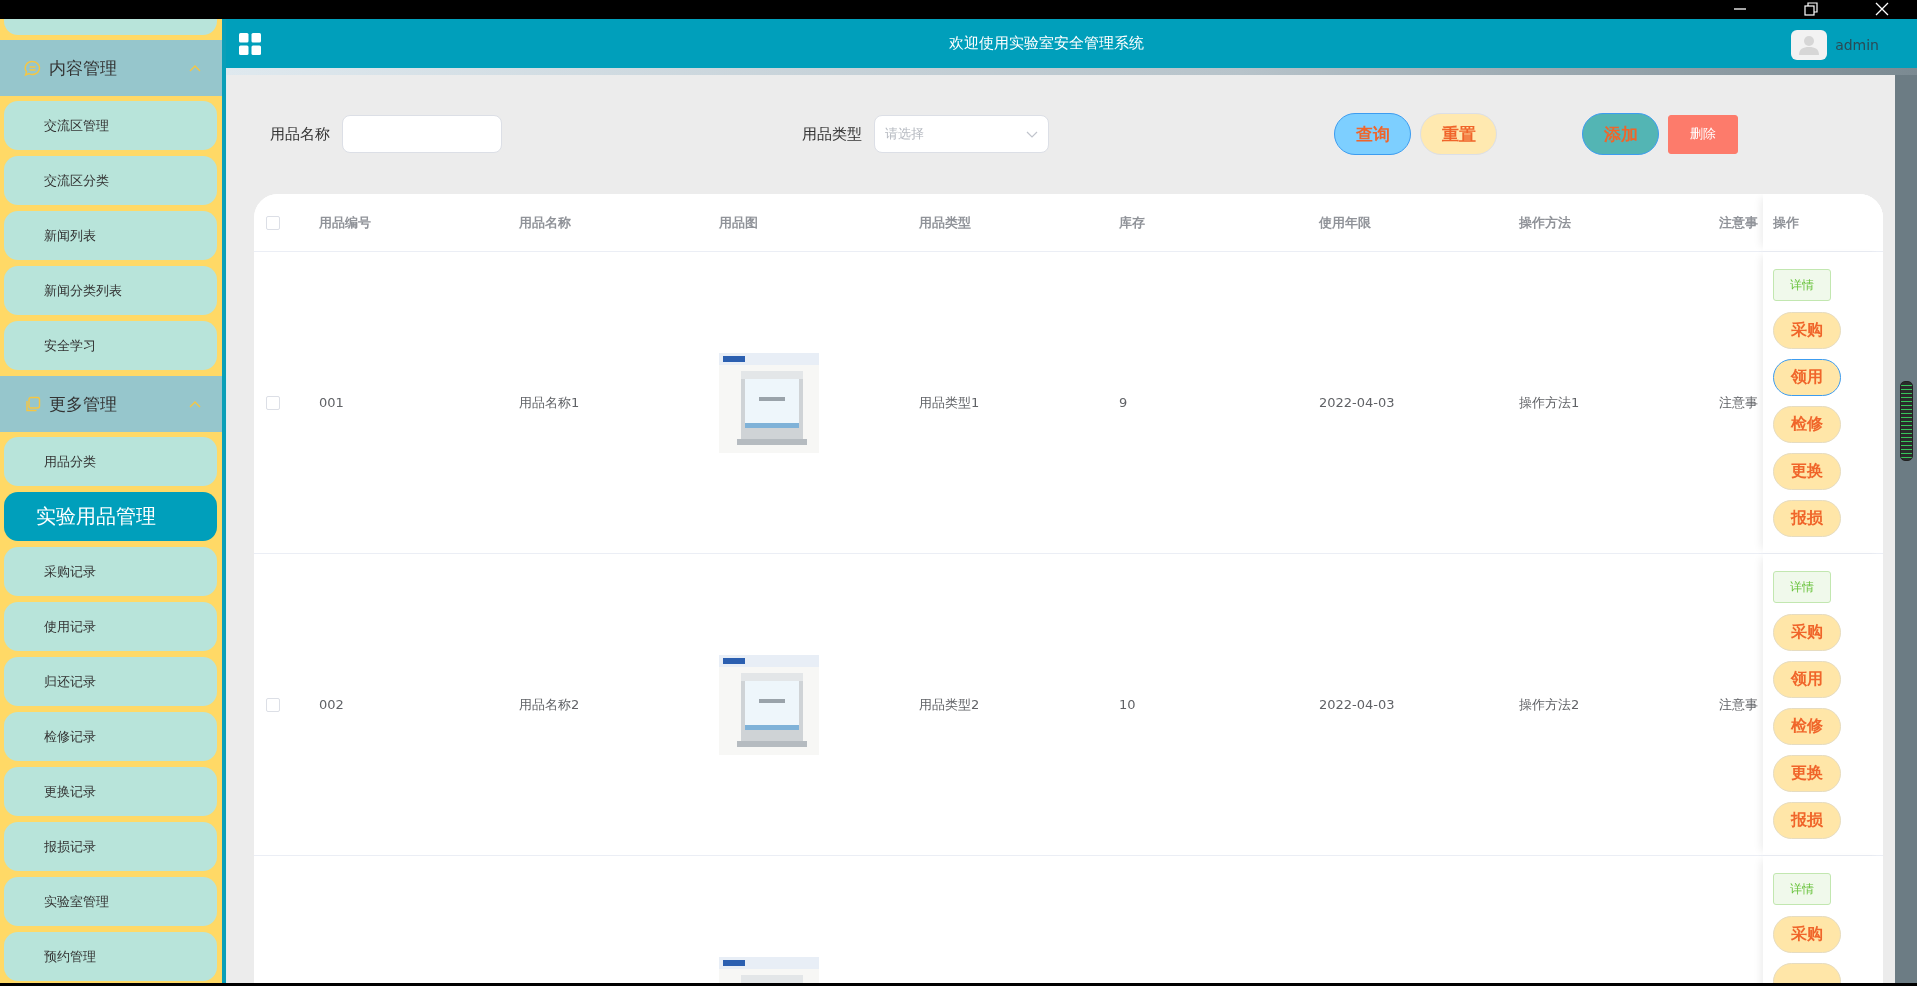  What do you see at coordinates (83, 68) in the screenshot?
I see `menu-group-title: 内容管理` at bounding box center [83, 68].